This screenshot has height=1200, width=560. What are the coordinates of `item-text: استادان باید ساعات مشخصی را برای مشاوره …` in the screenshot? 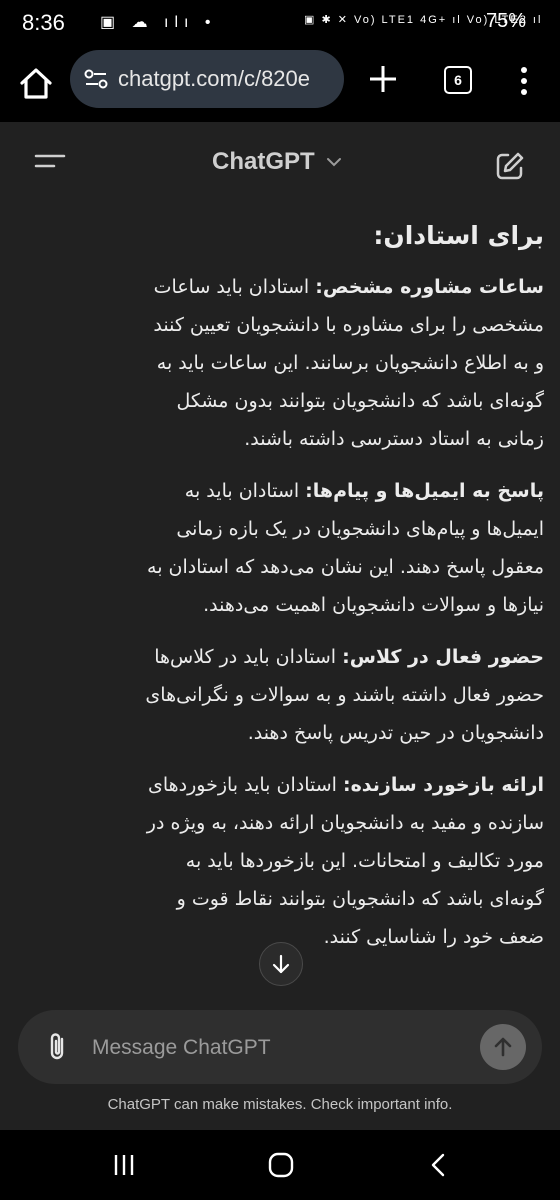 It's located at (348, 363).